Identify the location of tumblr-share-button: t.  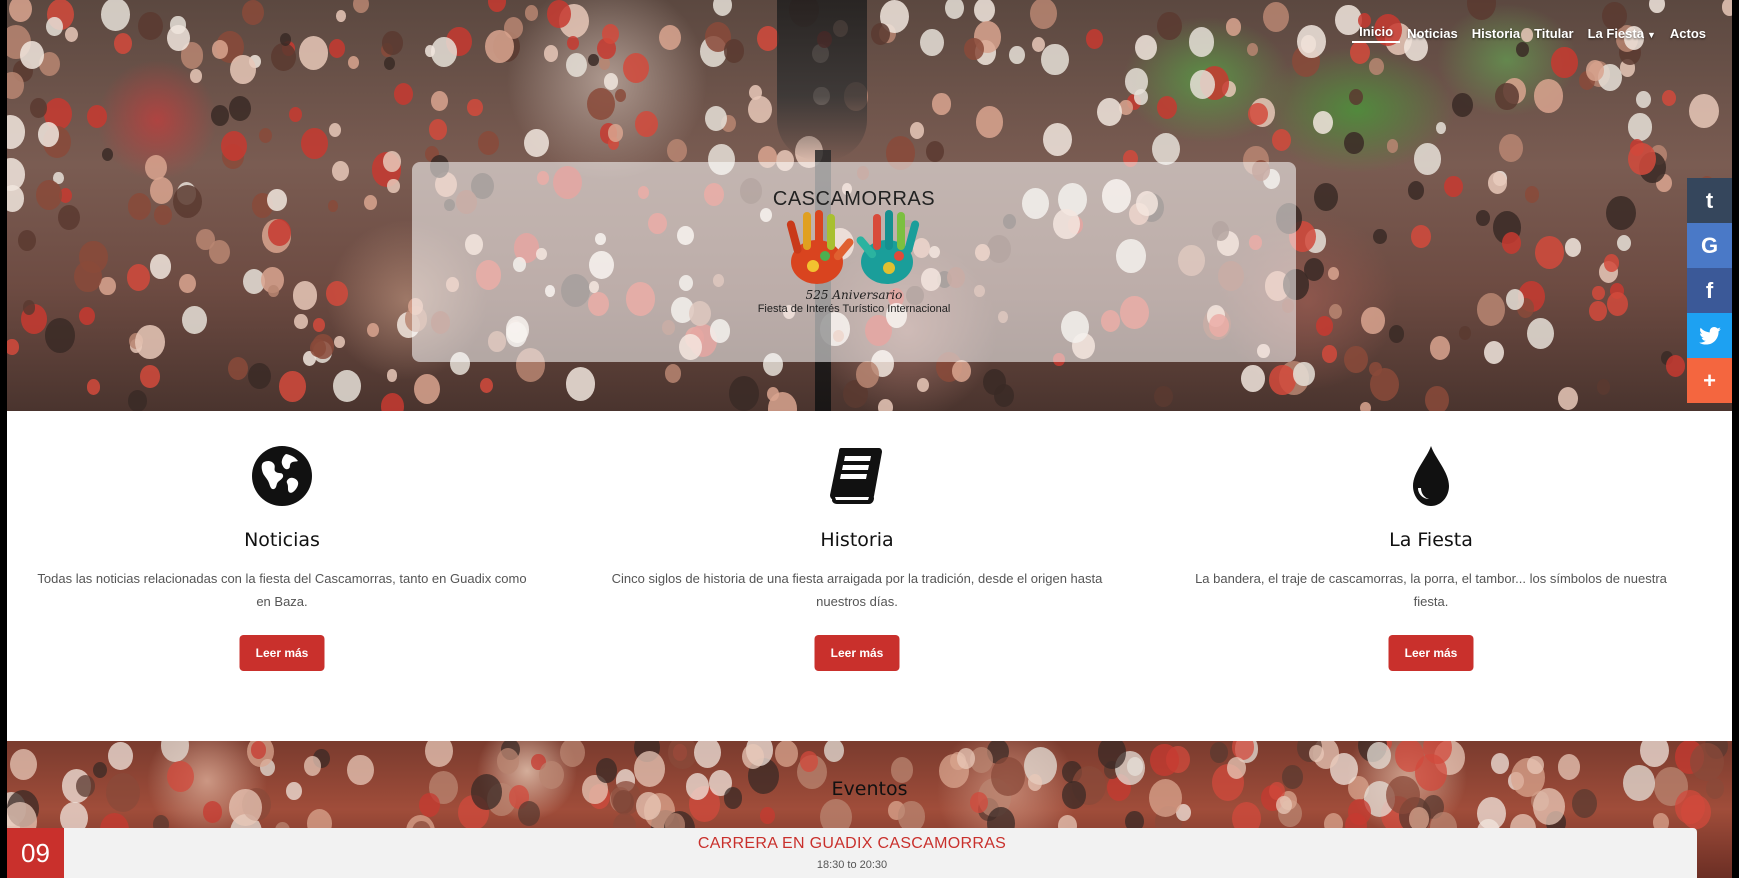
(1709, 200).